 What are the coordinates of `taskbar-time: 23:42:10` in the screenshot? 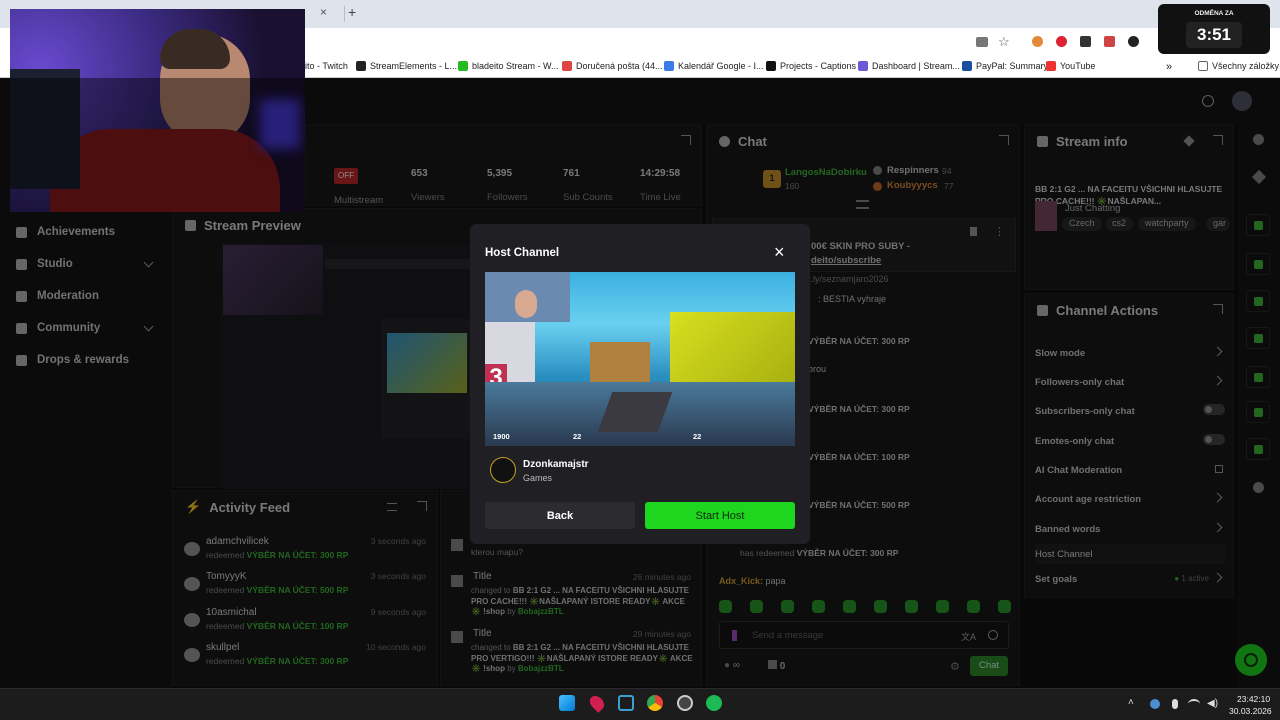 It's located at (1253, 699).